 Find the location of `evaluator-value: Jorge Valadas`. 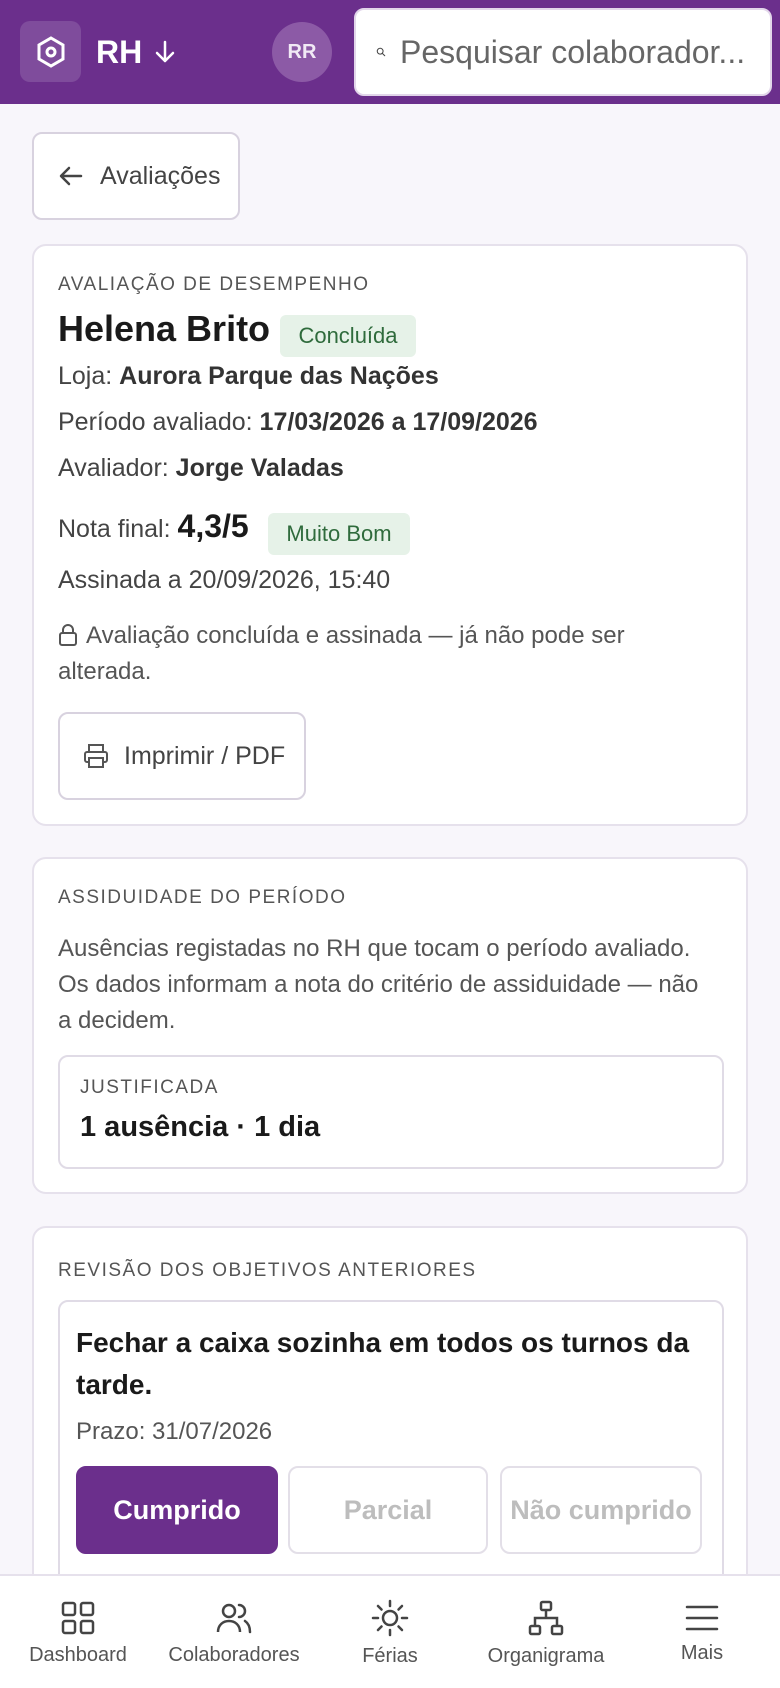

evaluator-value: Jorge Valadas is located at coordinates (259, 468).